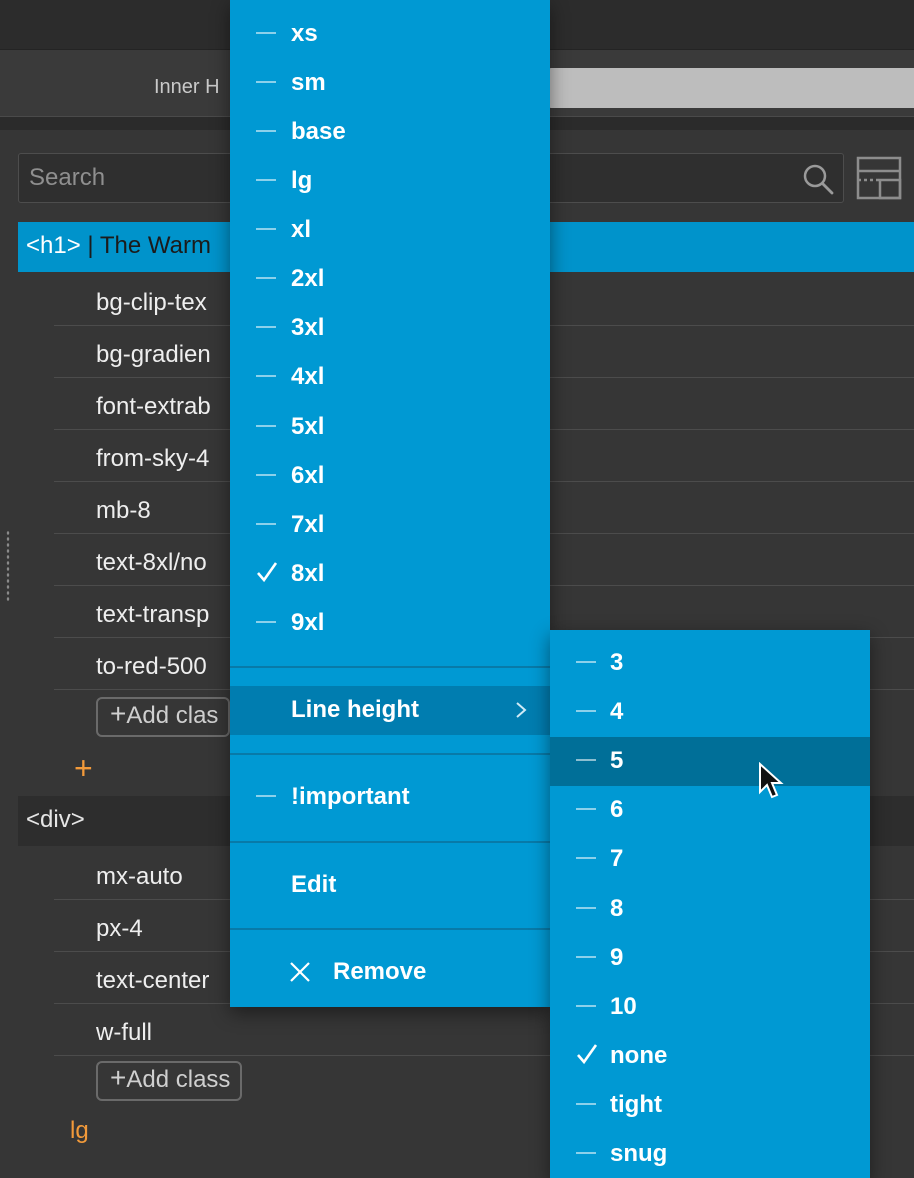 This screenshot has height=1178, width=914. I want to click on submenu-item-label: 6, so click(617, 809).